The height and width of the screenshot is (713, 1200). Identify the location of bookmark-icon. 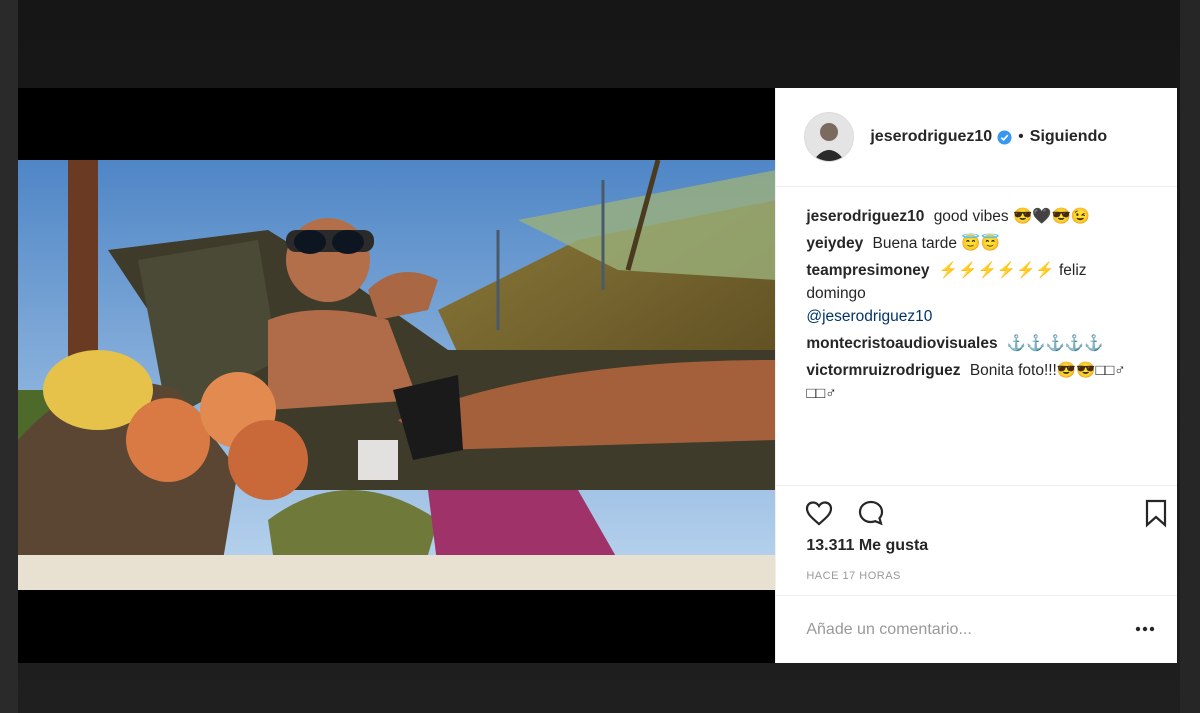
(1156, 513).